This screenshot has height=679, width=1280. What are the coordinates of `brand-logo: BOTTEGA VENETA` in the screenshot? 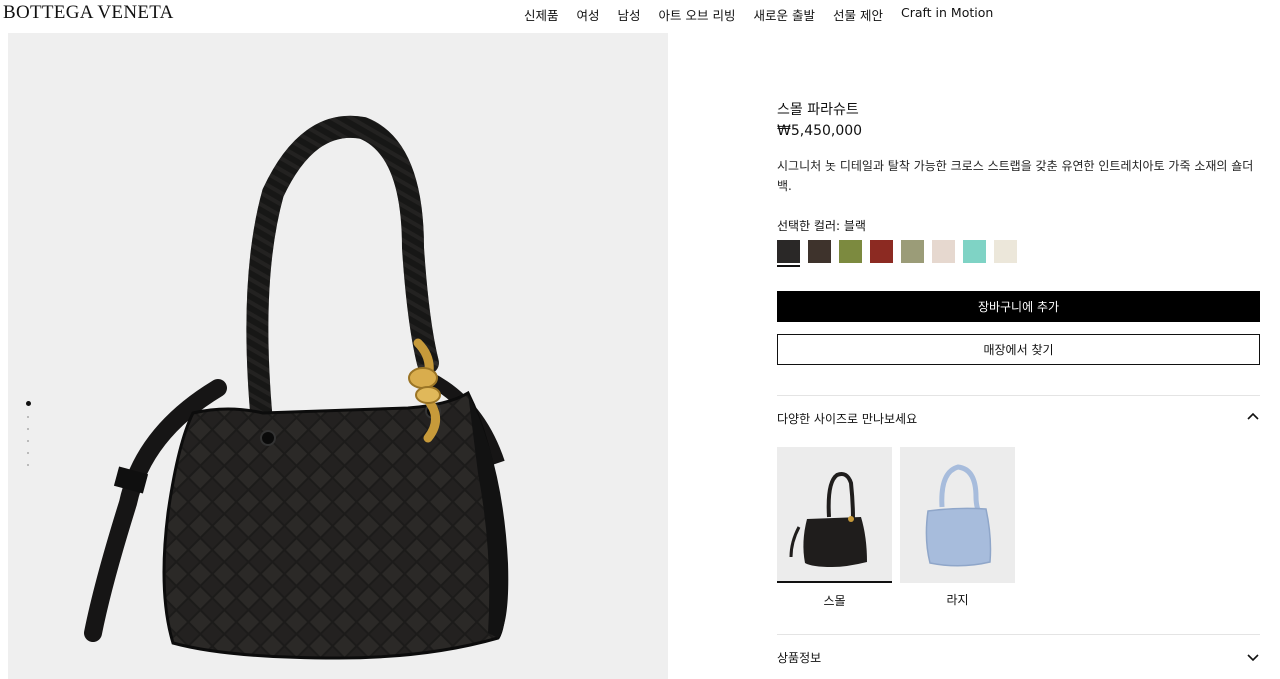 It's located at (88, 13).